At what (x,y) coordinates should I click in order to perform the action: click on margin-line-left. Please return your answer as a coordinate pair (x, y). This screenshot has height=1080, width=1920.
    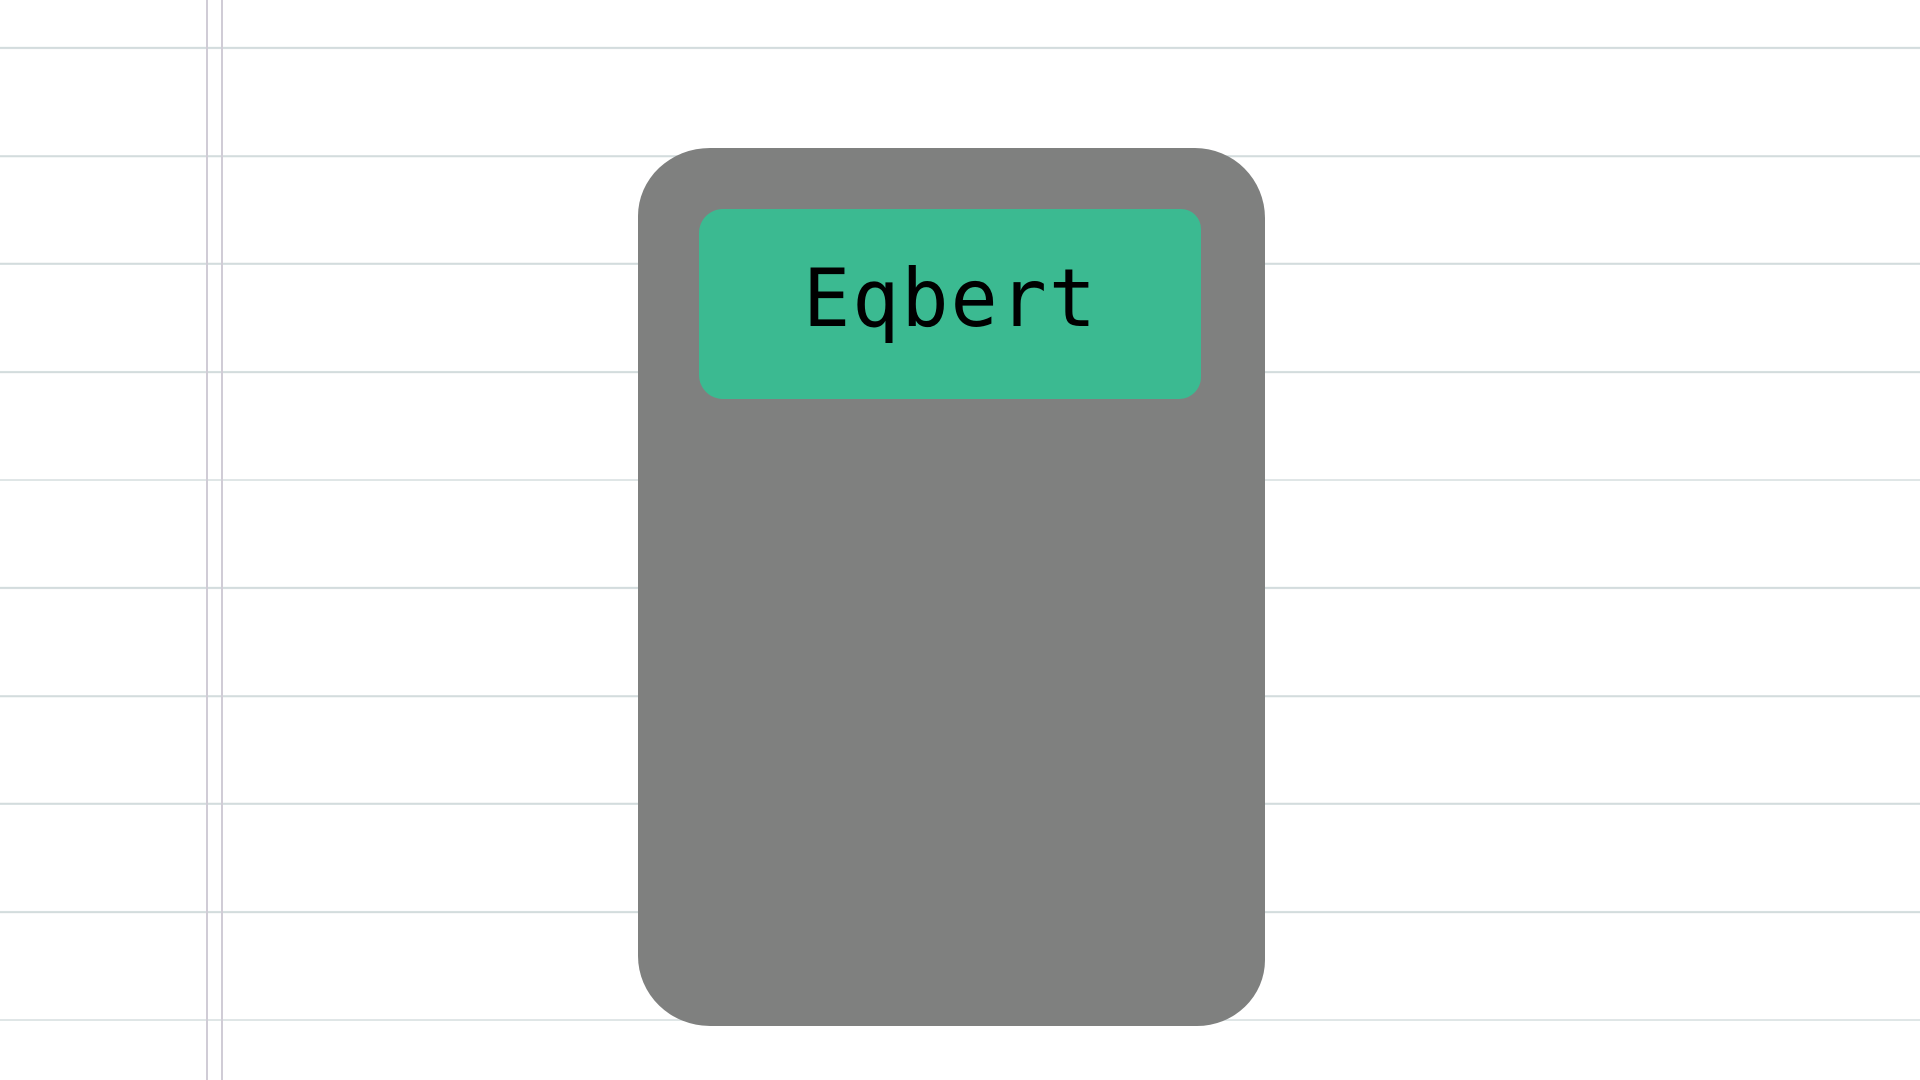
    Looking at the image, I should click on (207, 540).